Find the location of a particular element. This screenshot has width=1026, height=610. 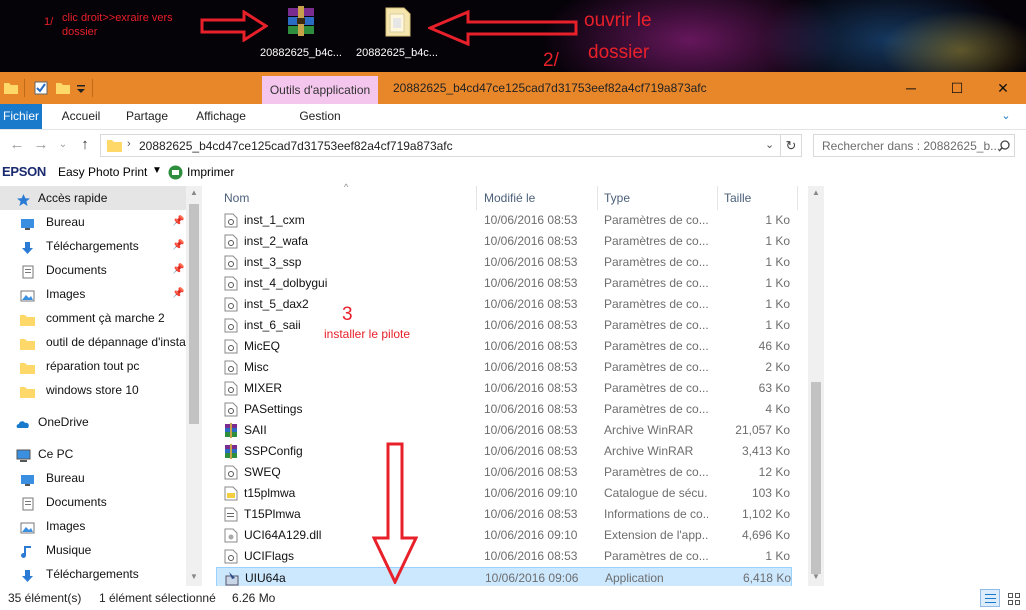

sidebar-item: Téléchargements is located at coordinates (93, 574).